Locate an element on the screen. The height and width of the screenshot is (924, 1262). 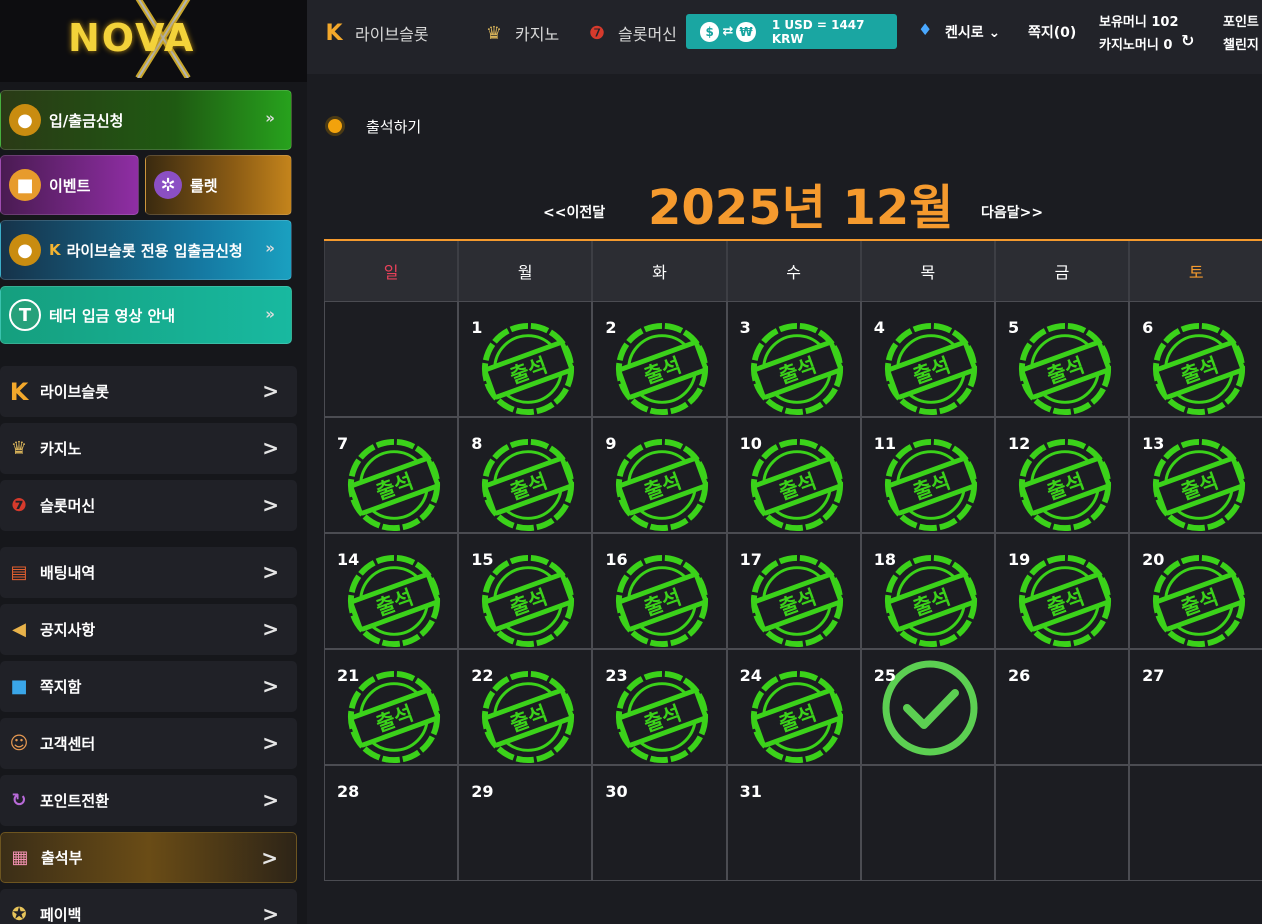
day-number: 4 is located at coordinates (879, 327).